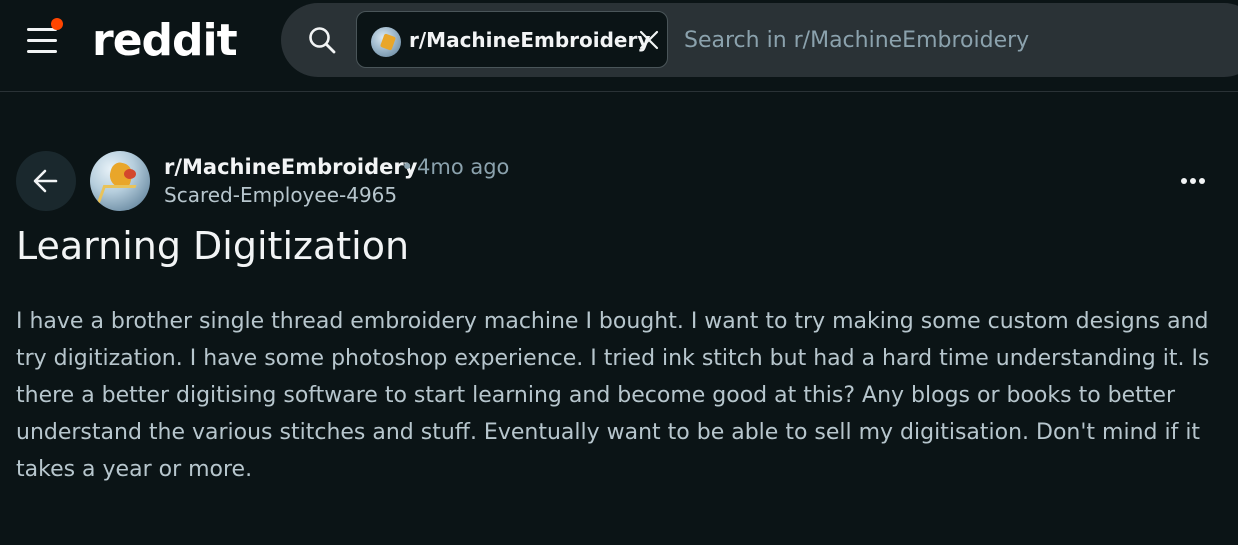 The height and width of the screenshot is (545, 1238). I want to click on back-button, so click(46, 181).